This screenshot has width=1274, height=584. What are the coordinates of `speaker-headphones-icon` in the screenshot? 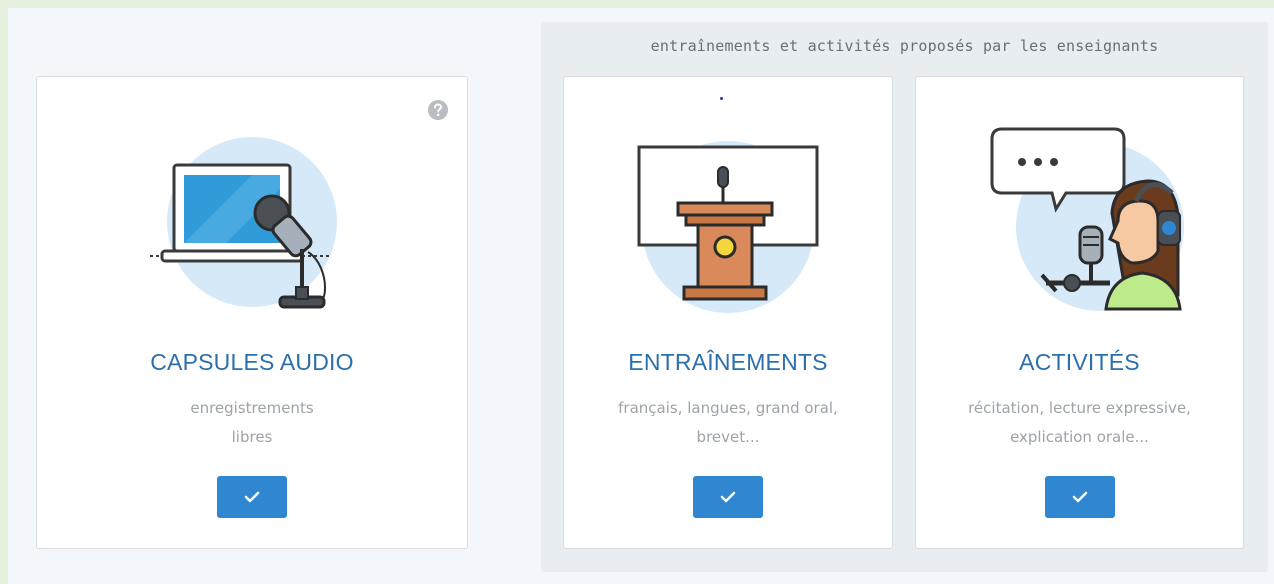 It's located at (1080, 222).